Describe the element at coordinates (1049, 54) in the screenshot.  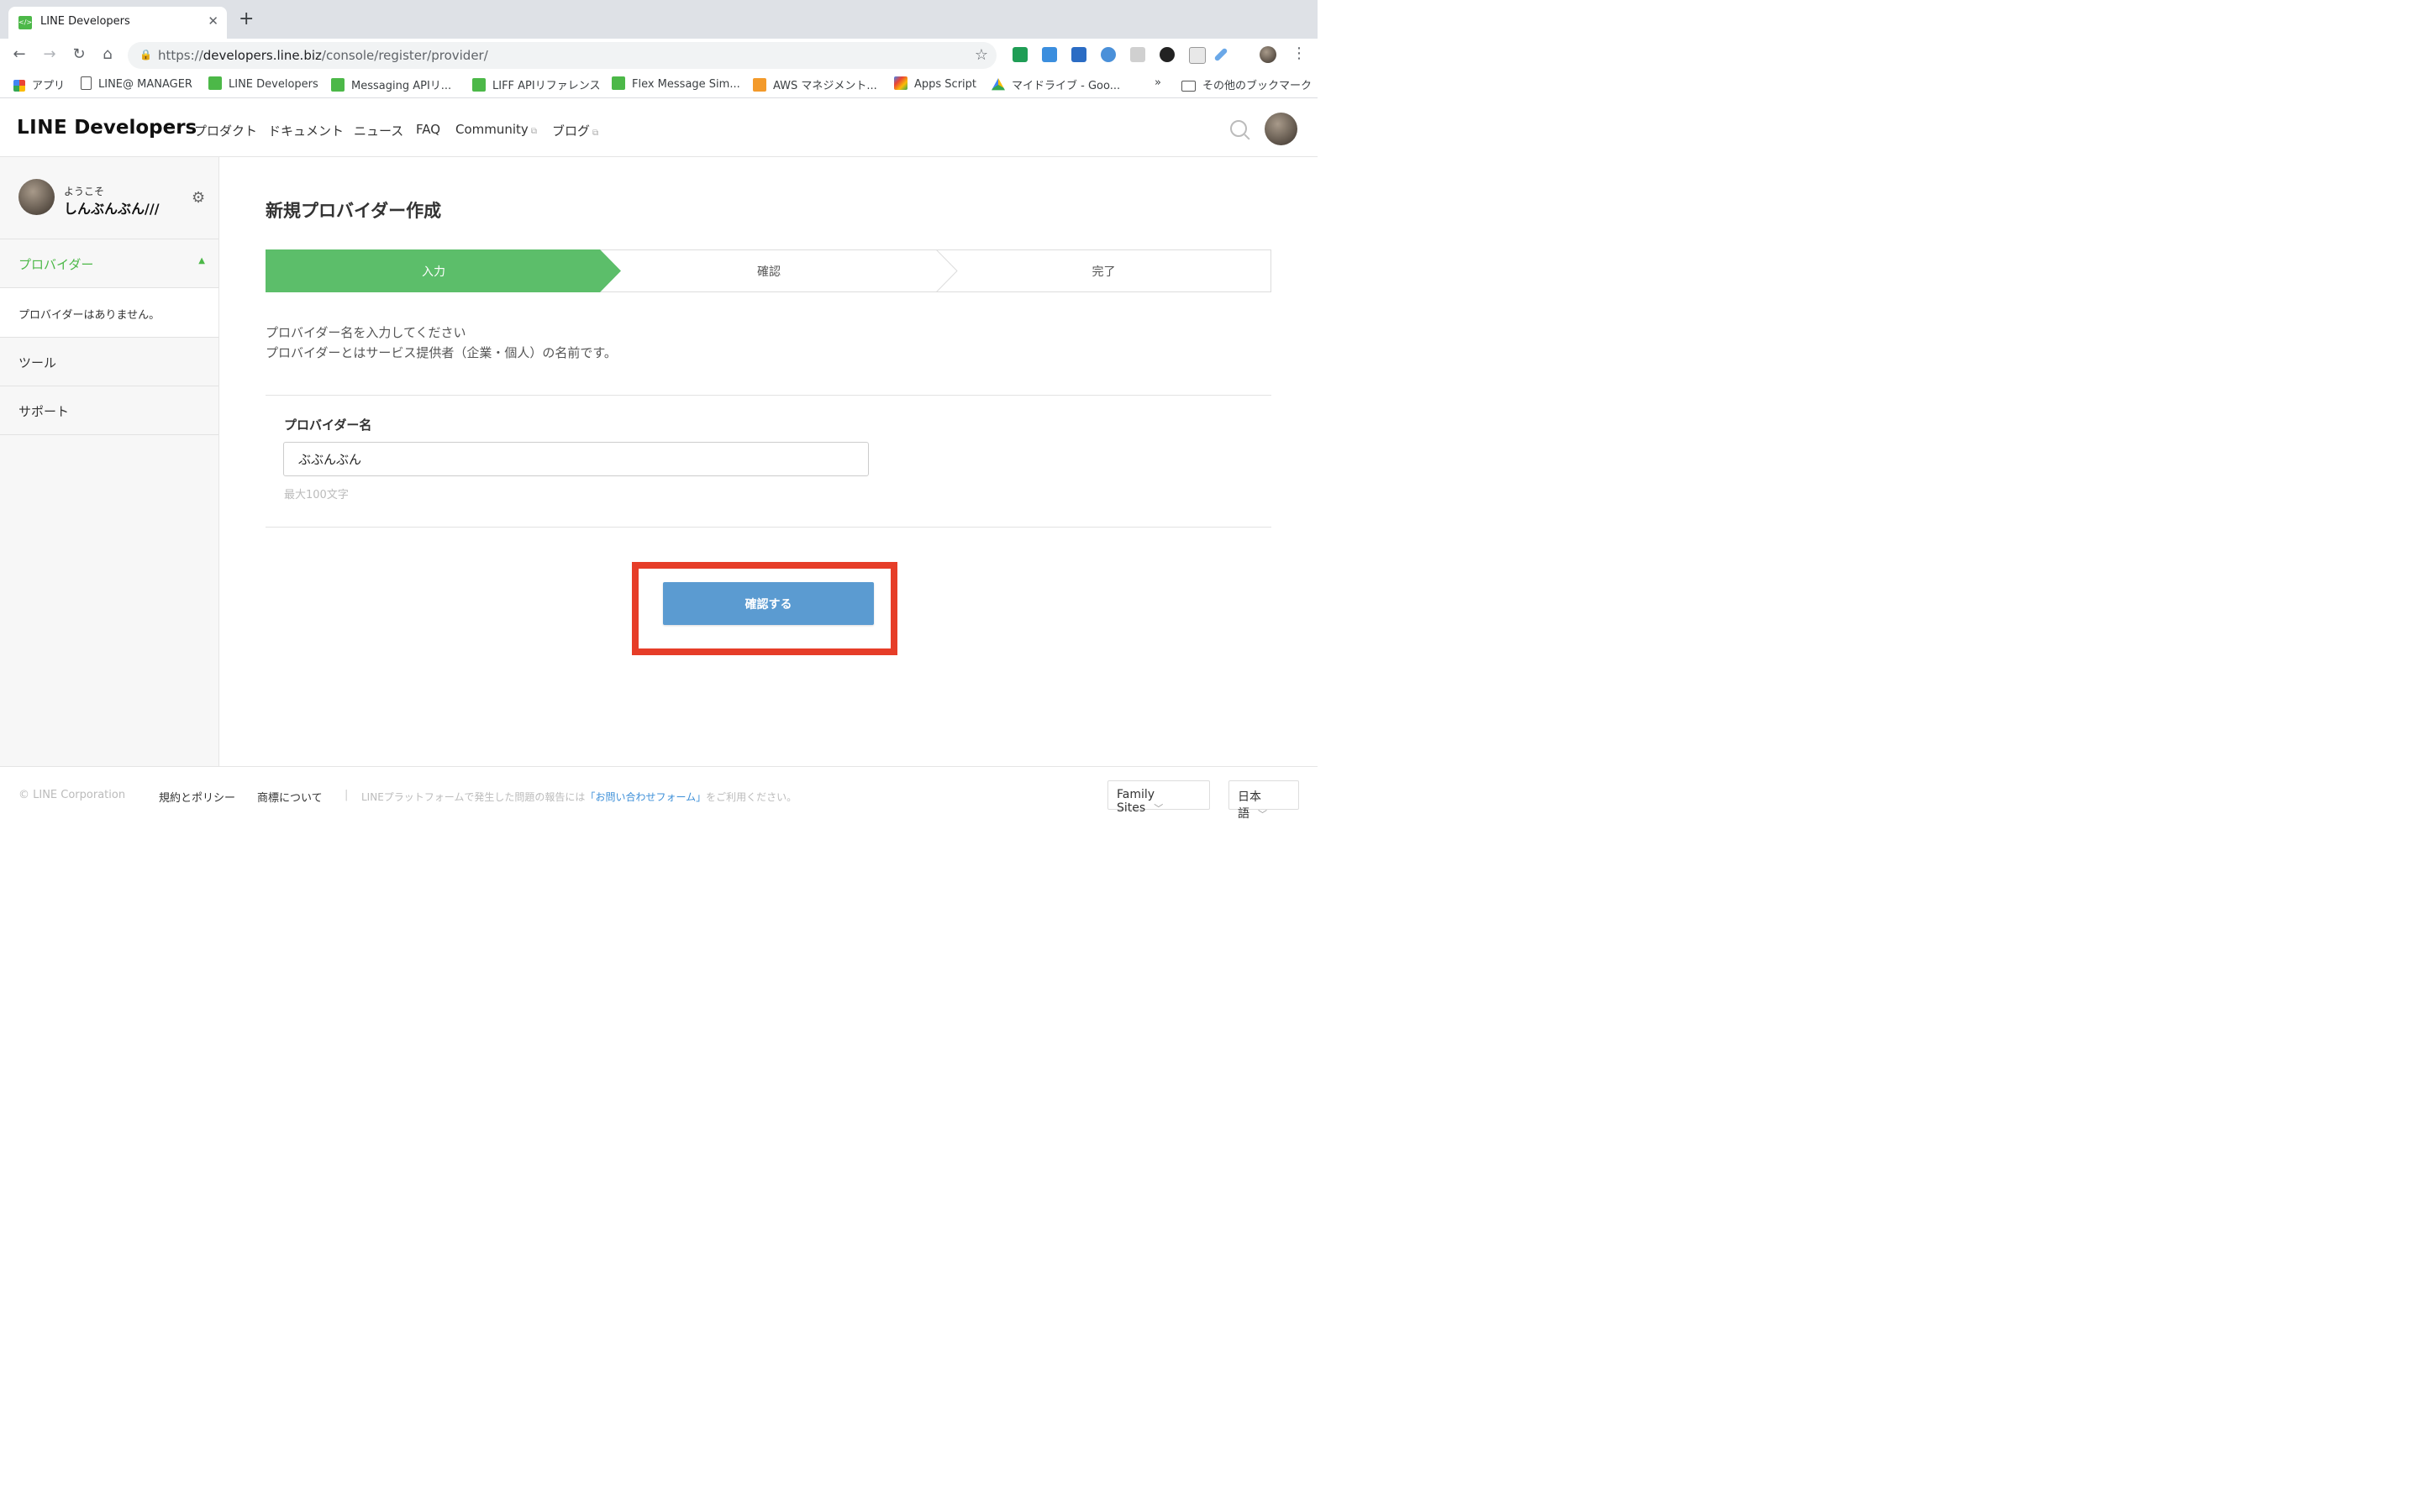
I see `window-extension-icon` at that location.